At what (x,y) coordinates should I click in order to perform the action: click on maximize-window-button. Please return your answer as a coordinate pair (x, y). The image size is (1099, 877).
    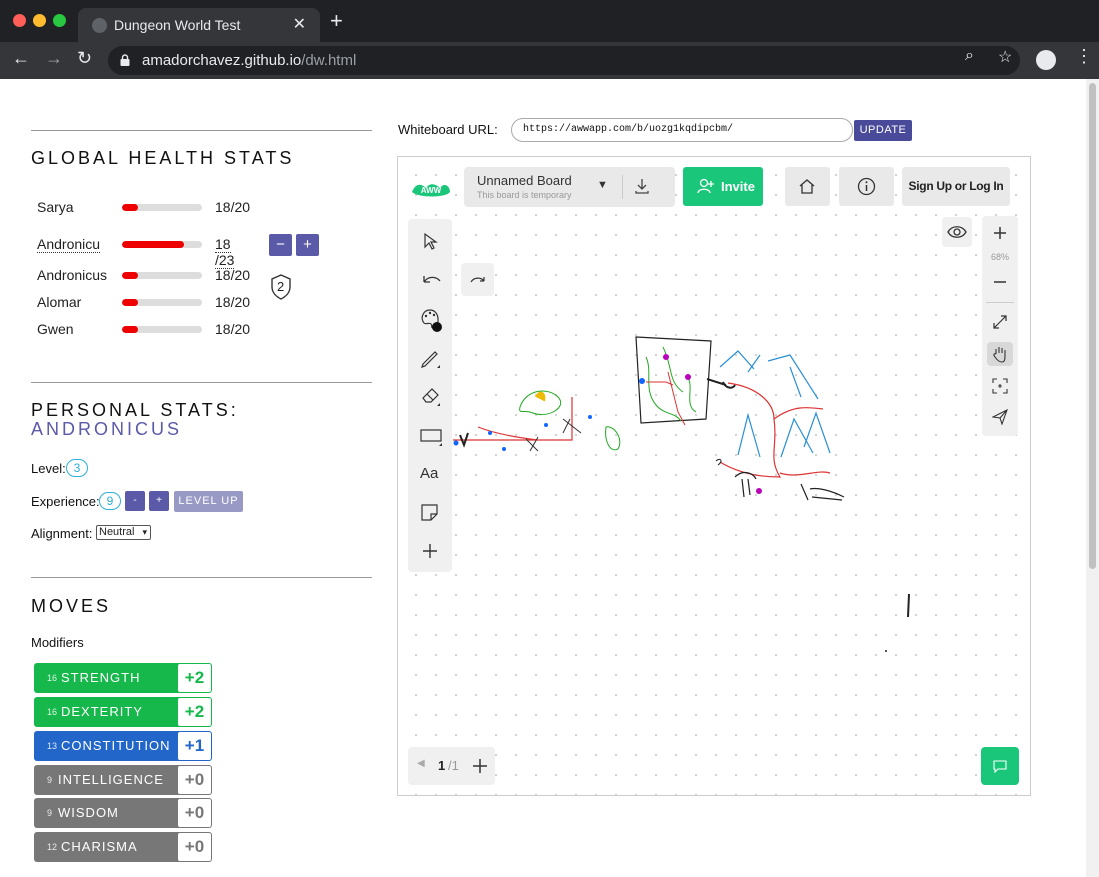
    Looking at the image, I should click on (59, 20).